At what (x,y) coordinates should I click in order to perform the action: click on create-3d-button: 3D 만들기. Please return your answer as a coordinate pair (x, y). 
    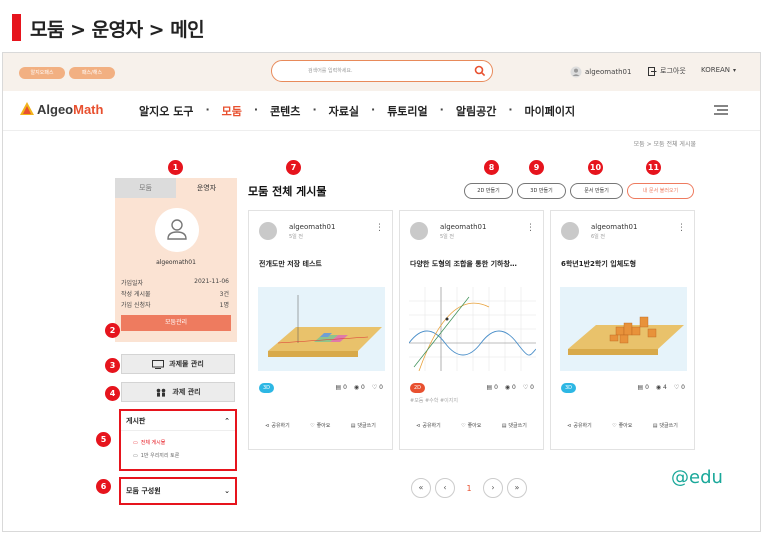
    Looking at the image, I should click on (541, 191).